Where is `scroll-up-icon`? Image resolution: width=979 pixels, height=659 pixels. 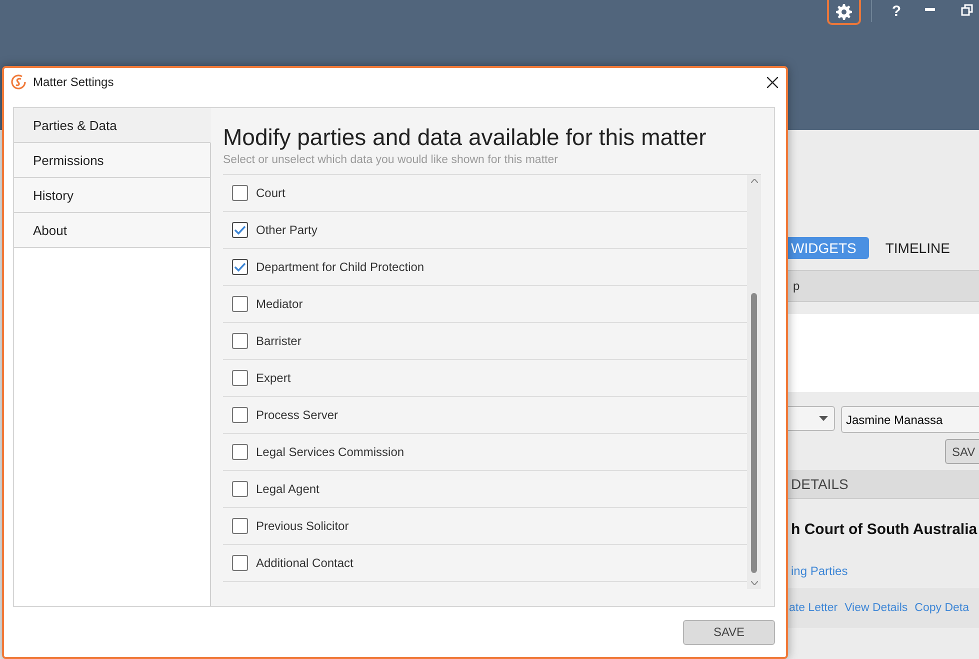 scroll-up-icon is located at coordinates (754, 181).